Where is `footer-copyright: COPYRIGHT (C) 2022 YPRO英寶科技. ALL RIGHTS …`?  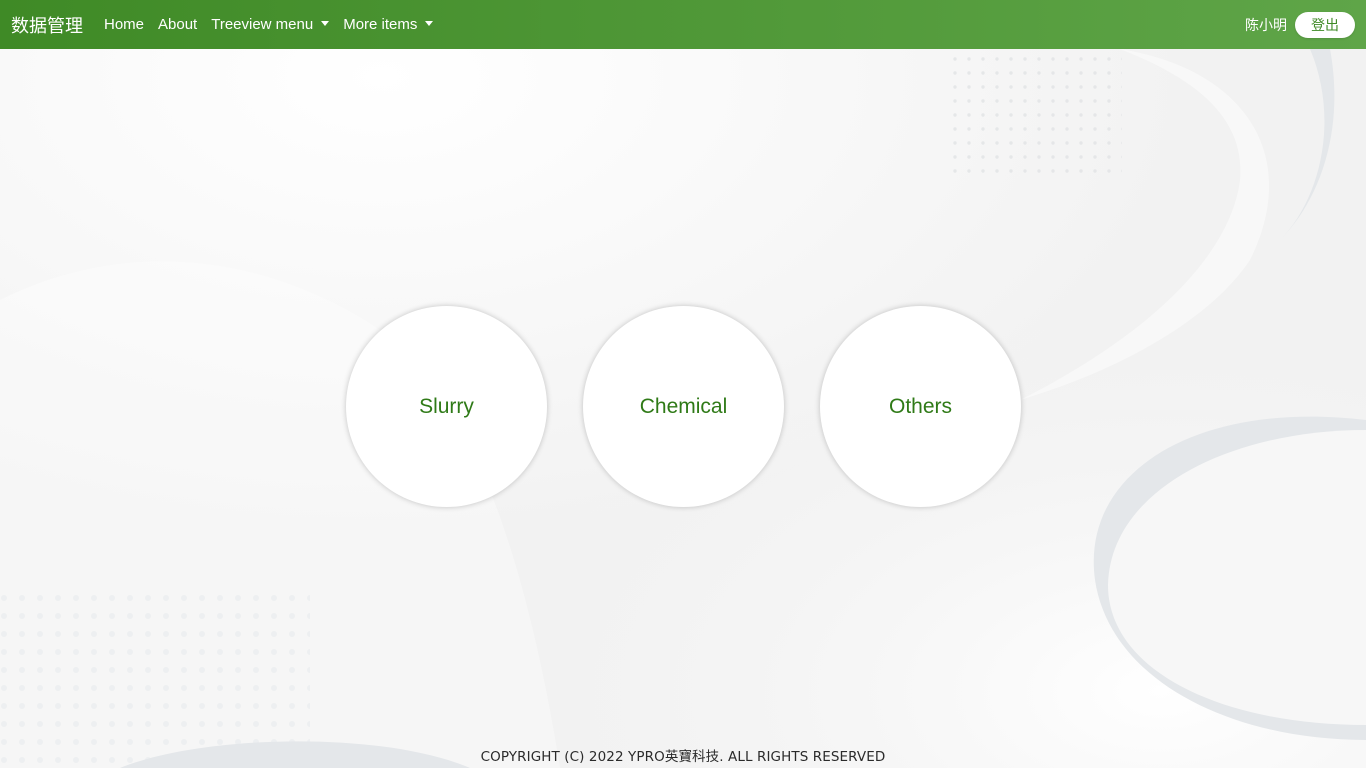 footer-copyright: COPYRIGHT (C) 2022 YPRO英寶科技. ALL RIGHTS … is located at coordinates (683, 757).